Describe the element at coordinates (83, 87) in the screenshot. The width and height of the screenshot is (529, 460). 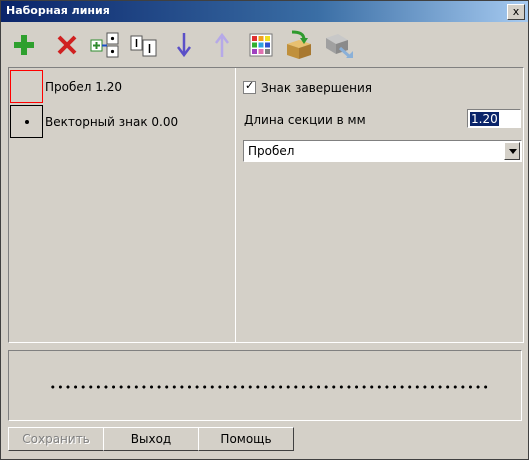
I see `list-item-label: Пробел 1.20` at that location.